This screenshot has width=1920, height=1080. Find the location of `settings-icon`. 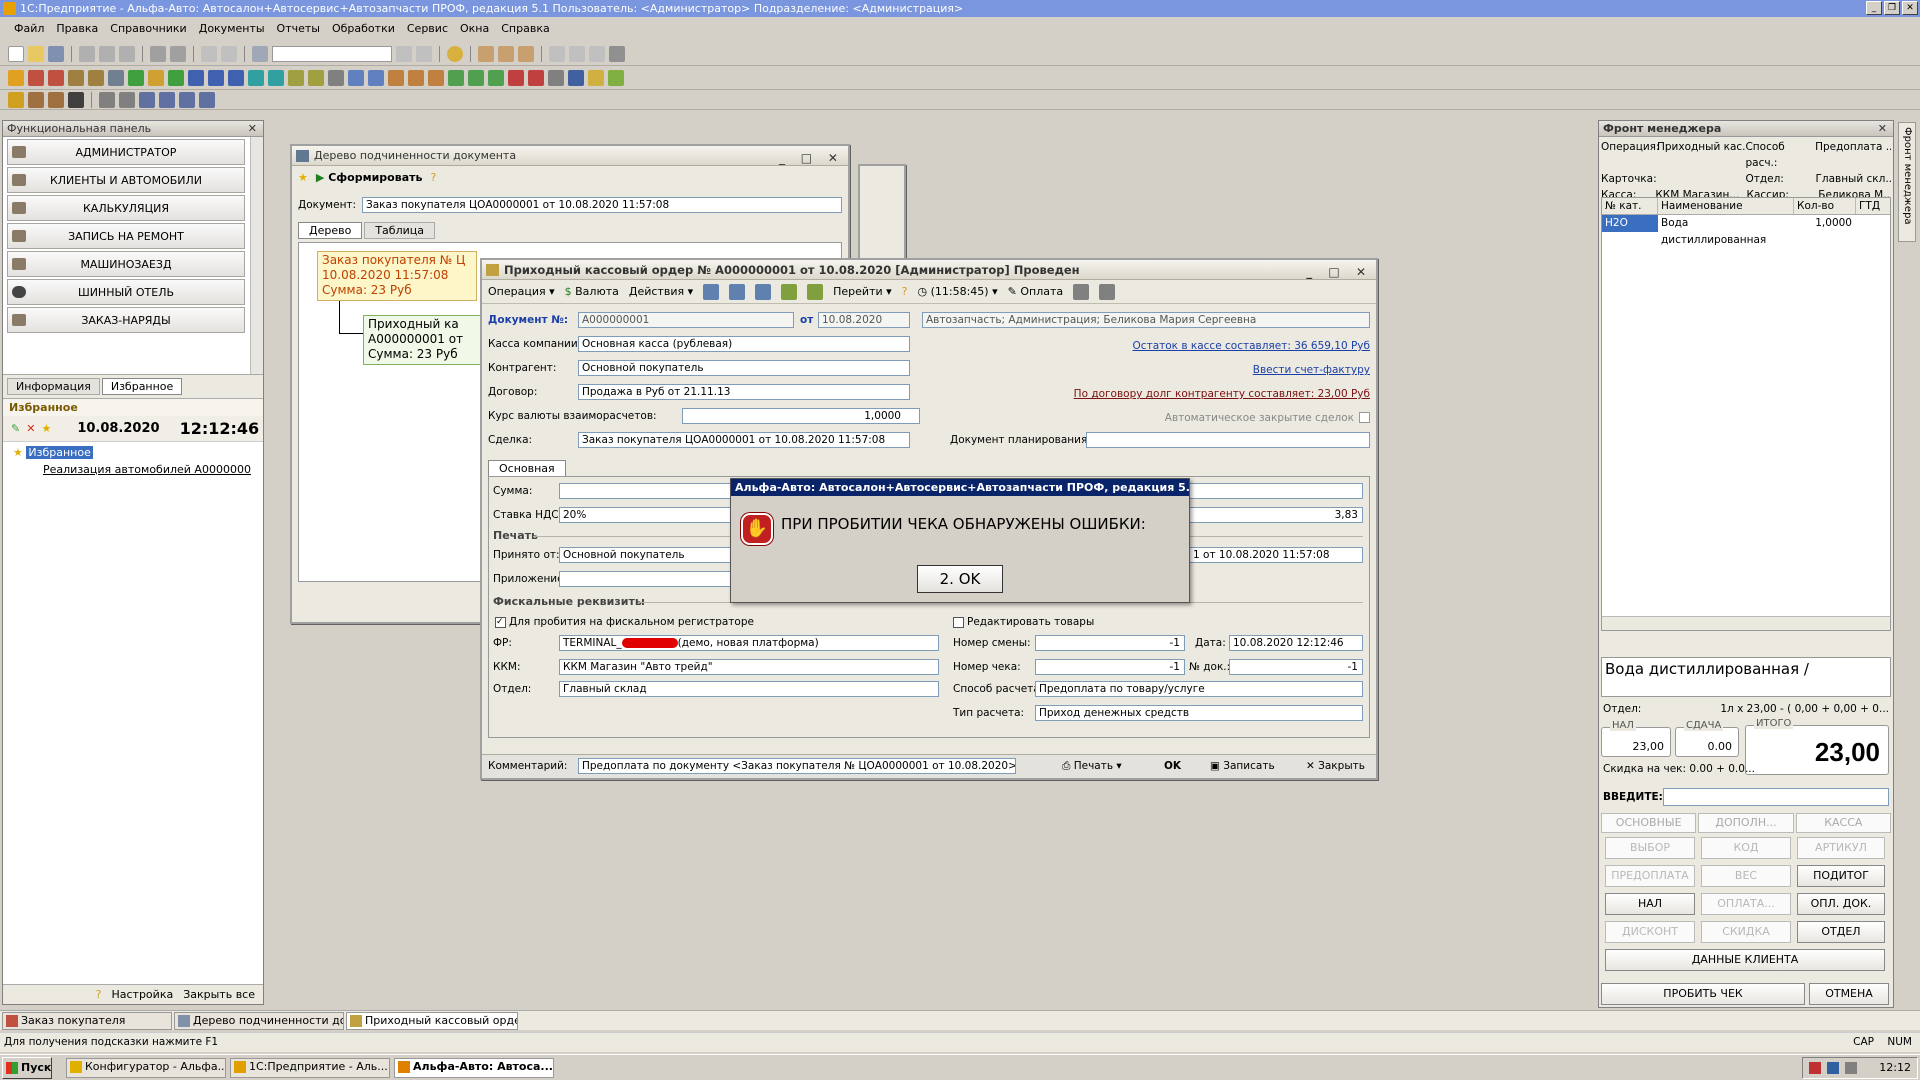

settings-icon is located at coordinates (616, 77).